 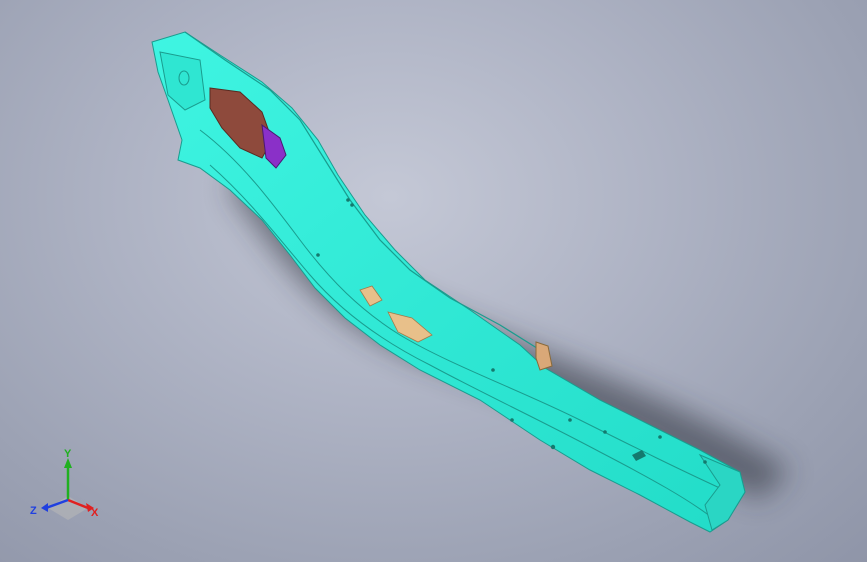 I want to click on orientation-triad: Y X Z, so click(x=68, y=487).